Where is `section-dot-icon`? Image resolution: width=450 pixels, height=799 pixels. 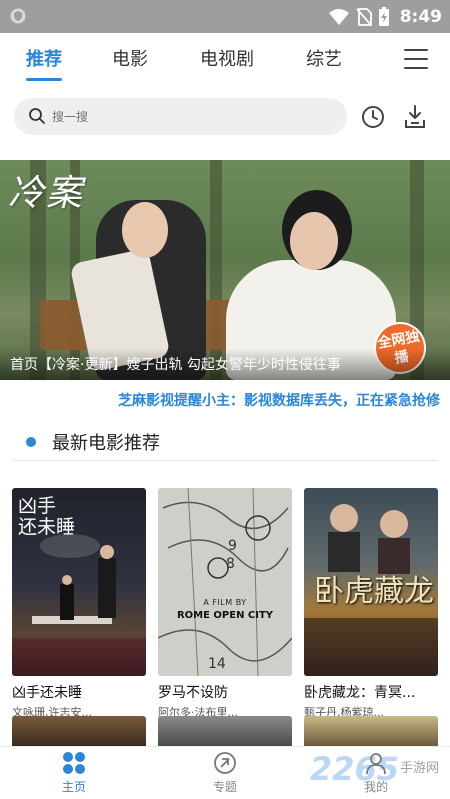 section-dot-icon is located at coordinates (31, 442).